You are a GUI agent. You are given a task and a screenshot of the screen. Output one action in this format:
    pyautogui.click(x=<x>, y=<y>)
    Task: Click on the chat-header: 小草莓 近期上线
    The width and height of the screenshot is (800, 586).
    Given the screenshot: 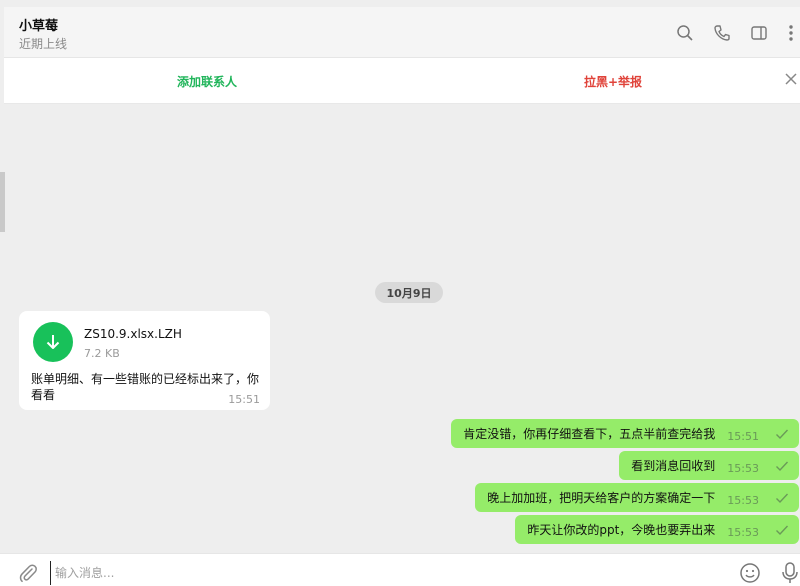 What is the action you would take?
    pyautogui.click(x=402, y=32)
    